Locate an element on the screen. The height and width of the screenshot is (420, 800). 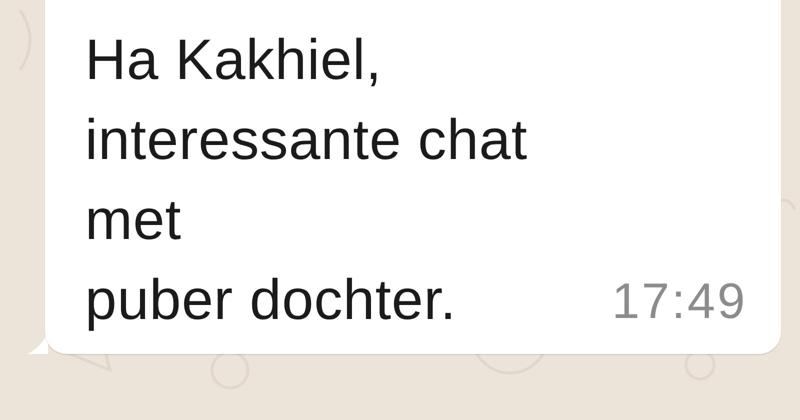
message-time: 17:49 is located at coordinates (679, 303).